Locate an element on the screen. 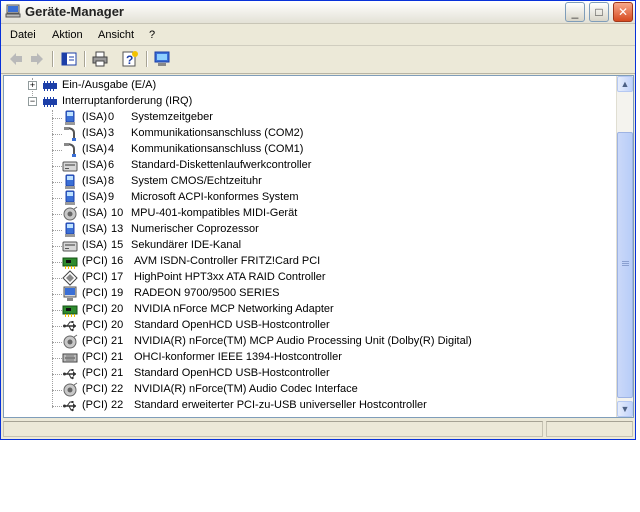  firewire-icon is located at coordinates (70, 358).